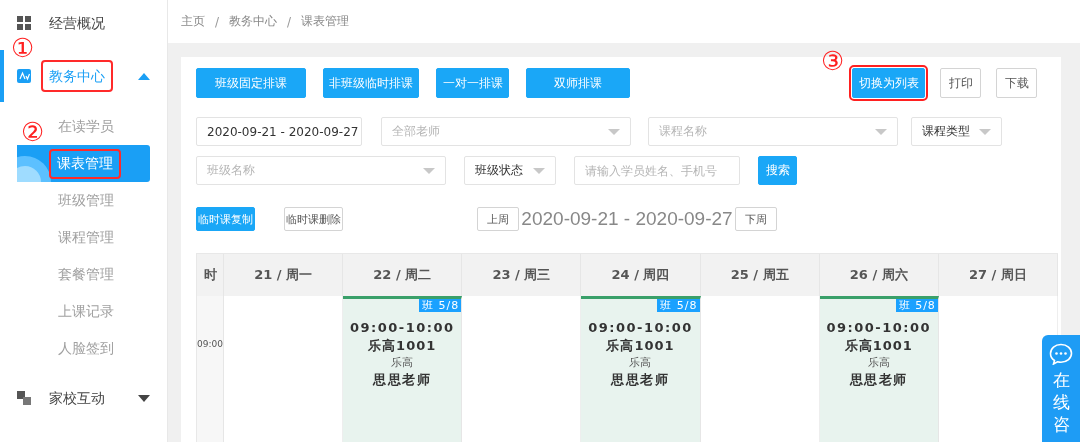 This screenshot has height=442, width=1080. I want to click on table-header: 22 / 周二, so click(403, 275).